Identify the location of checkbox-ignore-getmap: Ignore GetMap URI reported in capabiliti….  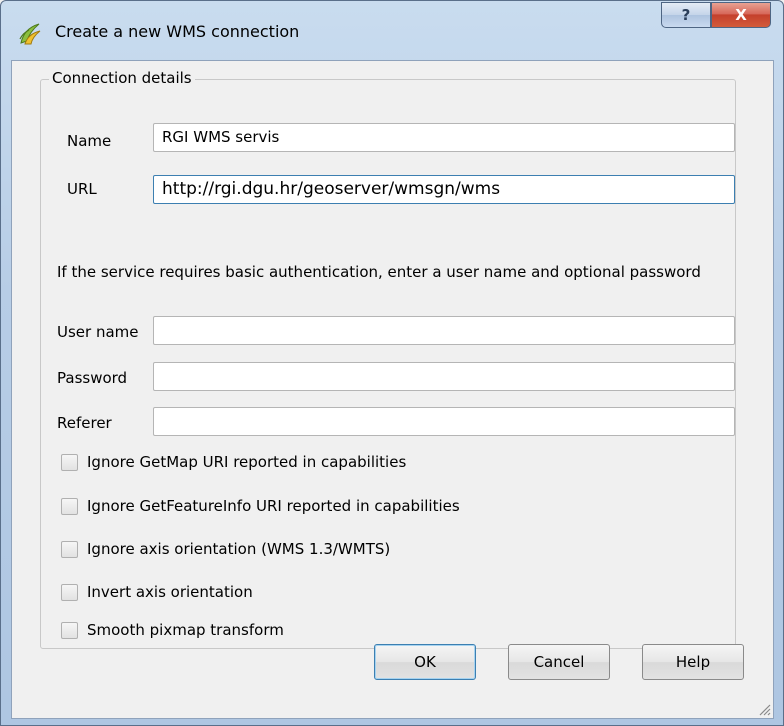
(233, 462).